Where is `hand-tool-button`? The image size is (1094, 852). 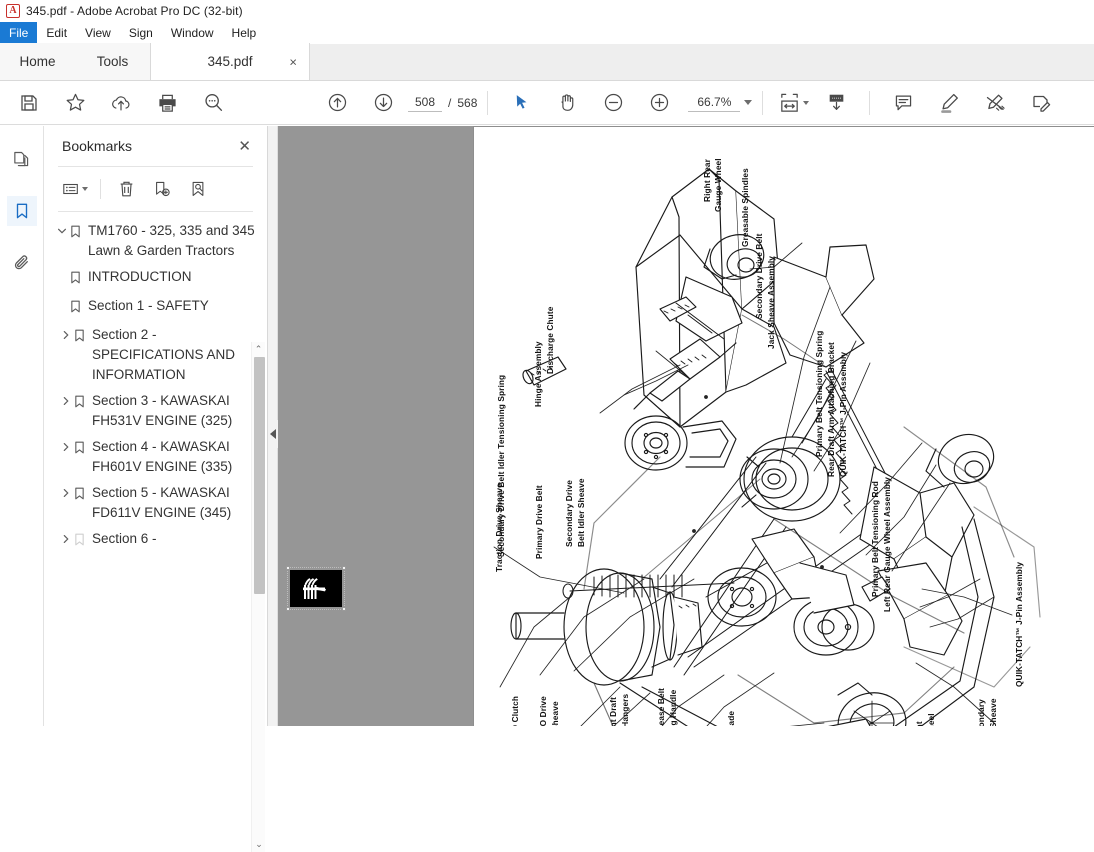 hand-tool-button is located at coordinates (567, 103).